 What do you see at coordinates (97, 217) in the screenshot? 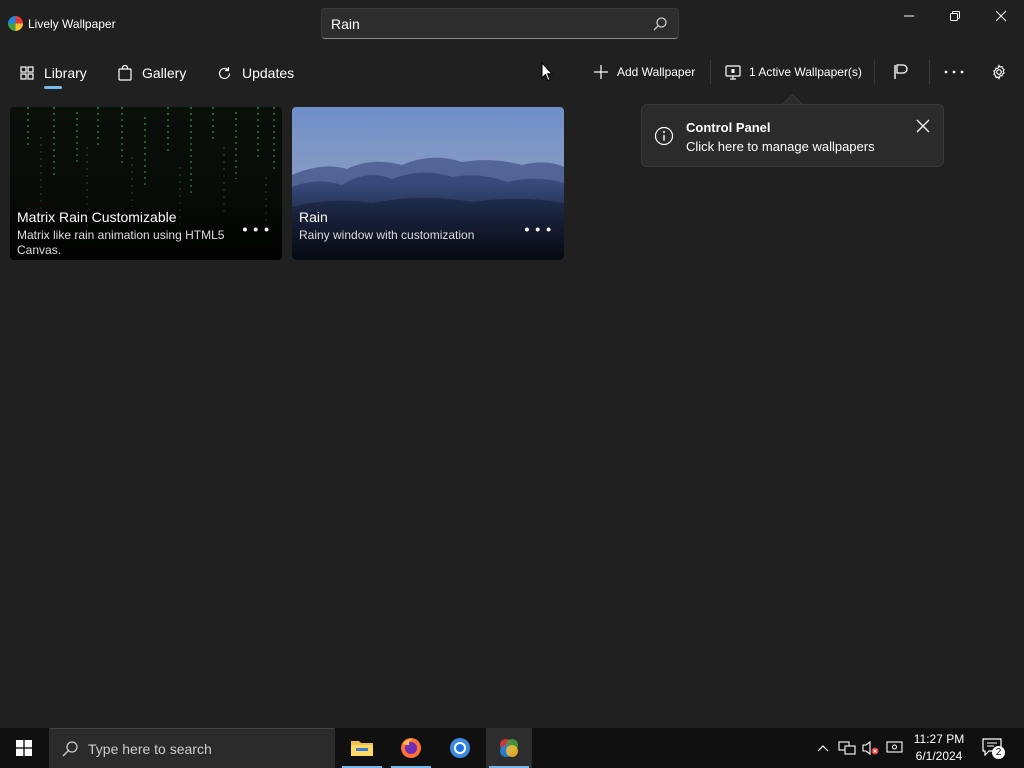
I see `card-title: Matrix Rain Customizable` at bounding box center [97, 217].